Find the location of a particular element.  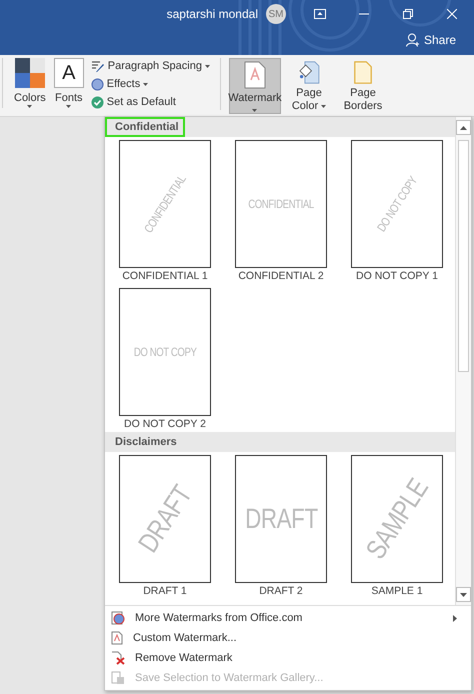

share-button: Share is located at coordinates (431, 40).